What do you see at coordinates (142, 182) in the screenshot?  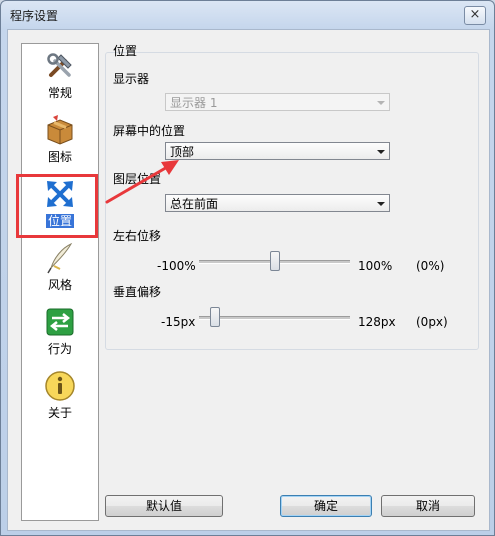 I see `annotation-arrow` at bounding box center [142, 182].